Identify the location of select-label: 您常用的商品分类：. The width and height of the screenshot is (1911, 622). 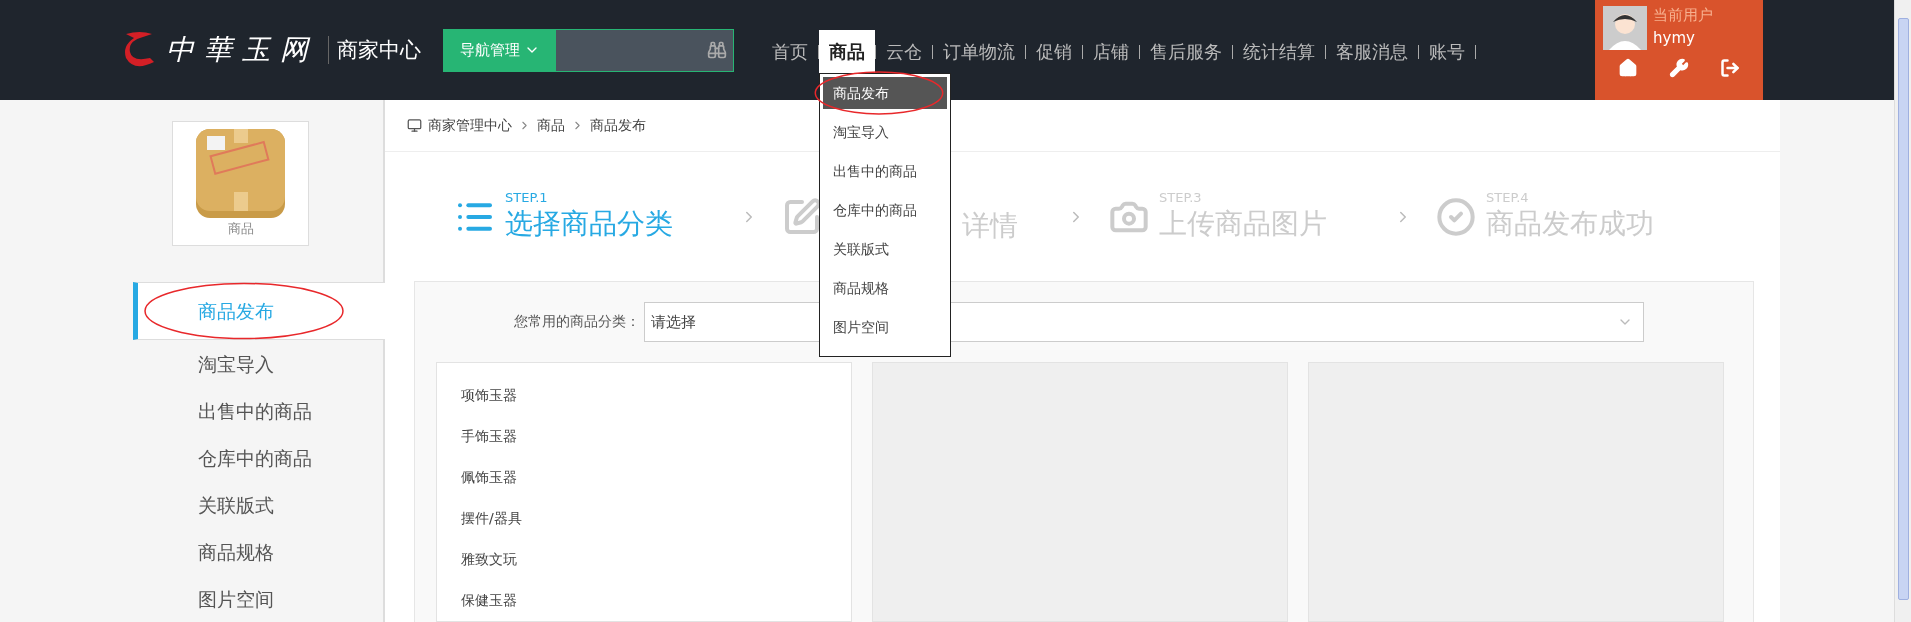
(577, 322).